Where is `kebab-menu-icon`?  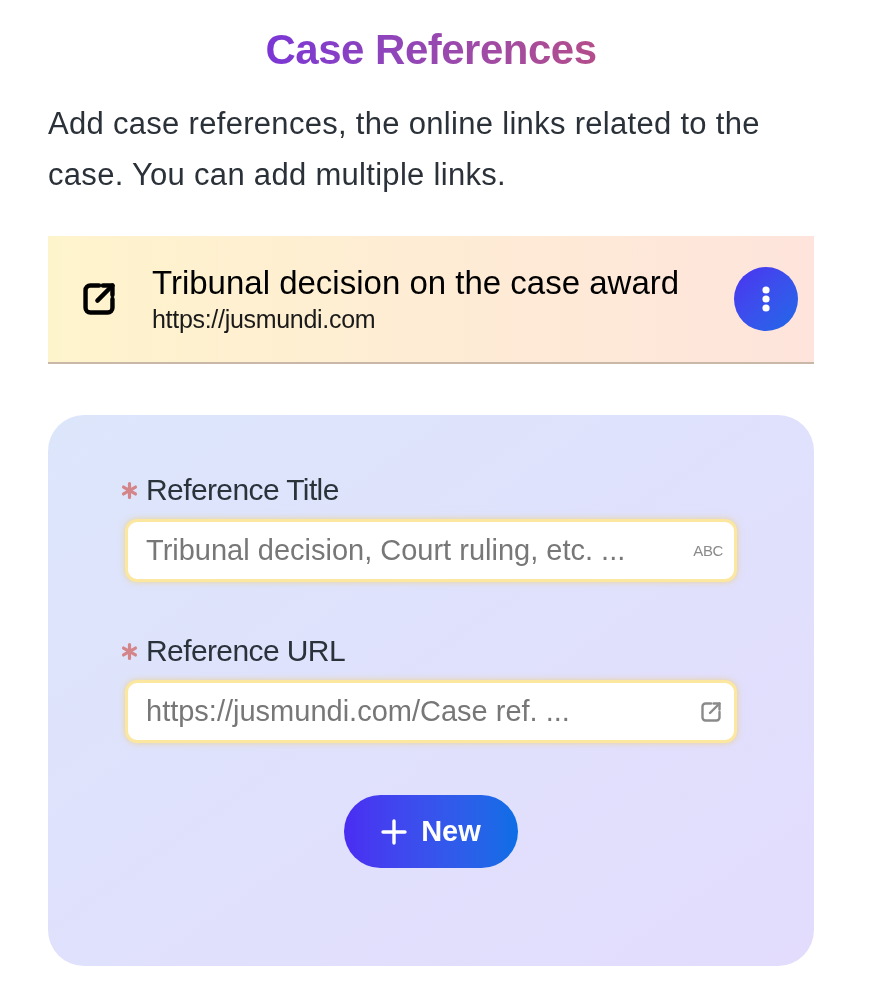
kebab-menu-icon is located at coordinates (766, 299).